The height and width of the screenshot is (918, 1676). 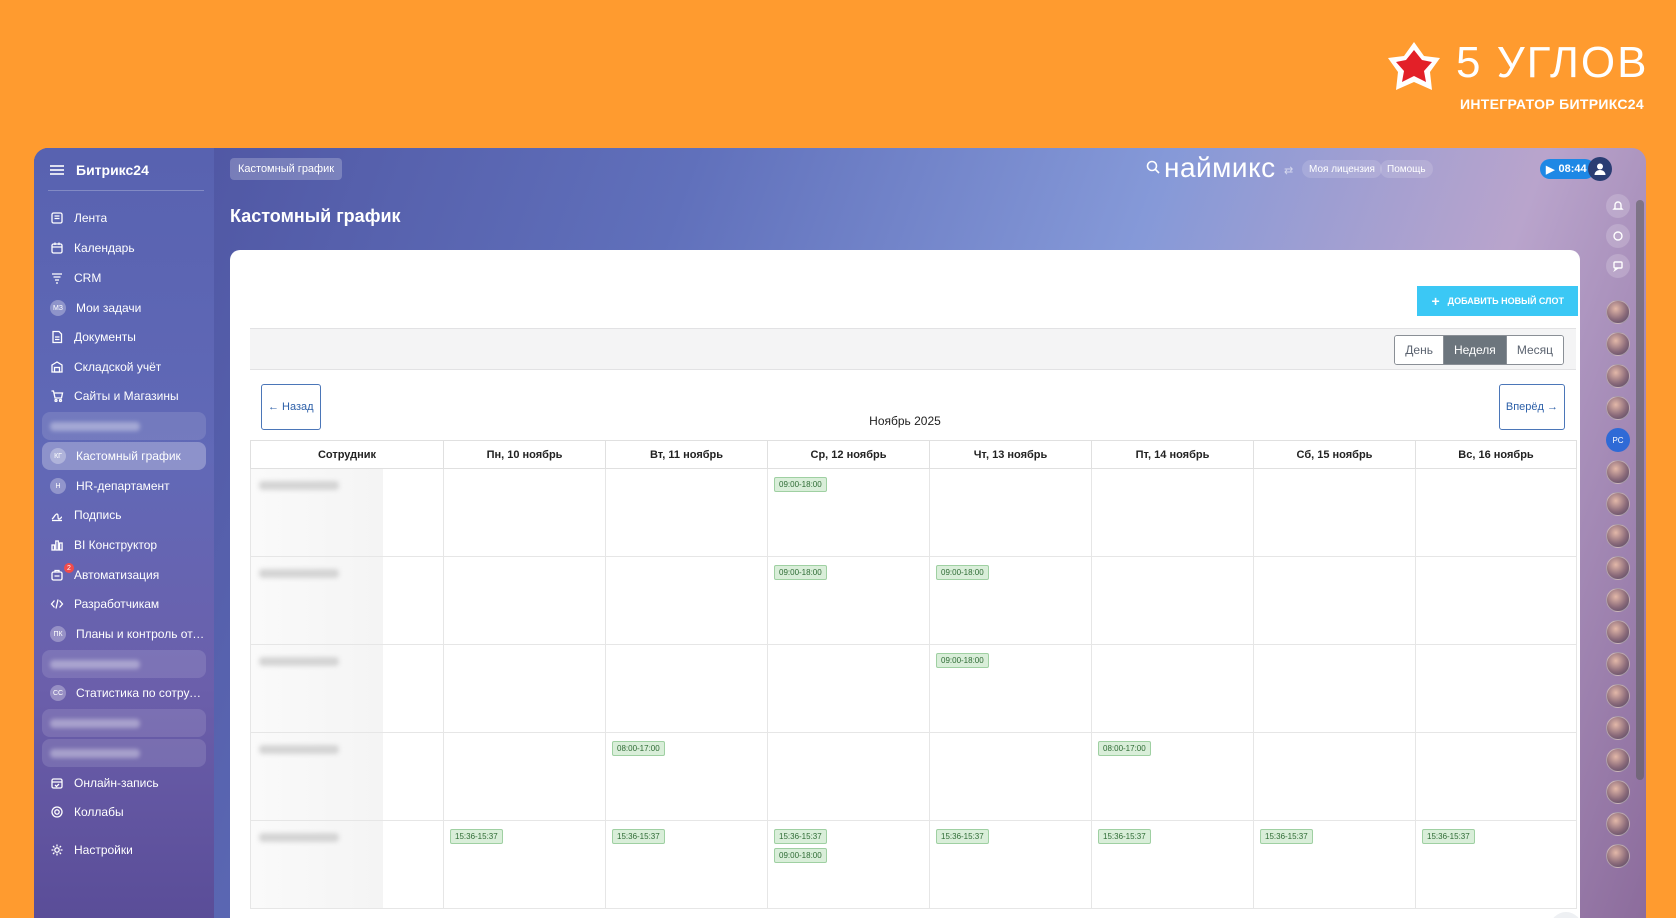 What do you see at coordinates (124, 367) in the screenshot?
I see `sidebar-item: Складской учёт` at bounding box center [124, 367].